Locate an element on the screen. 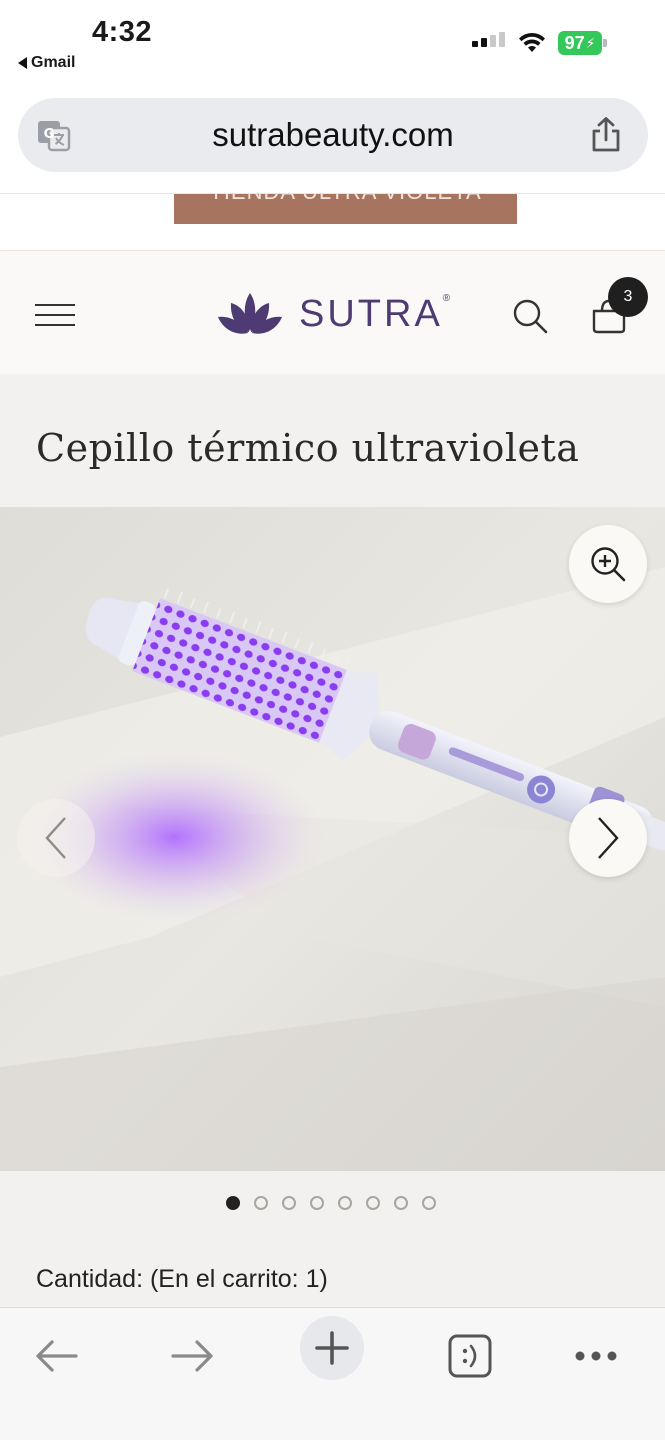  tab-switcher-icon is located at coordinates (470, 1356).